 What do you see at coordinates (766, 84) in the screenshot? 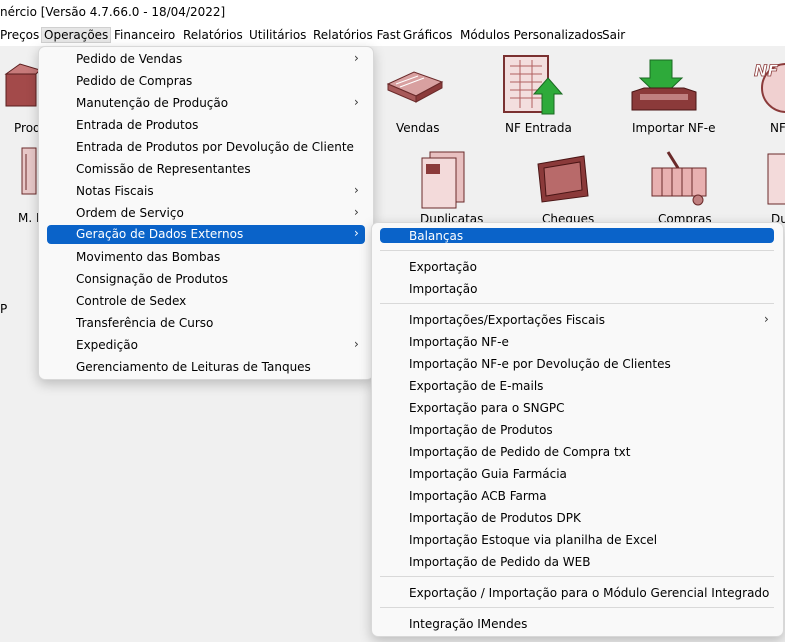
I see `nf-icon: NF` at bounding box center [766, 84].